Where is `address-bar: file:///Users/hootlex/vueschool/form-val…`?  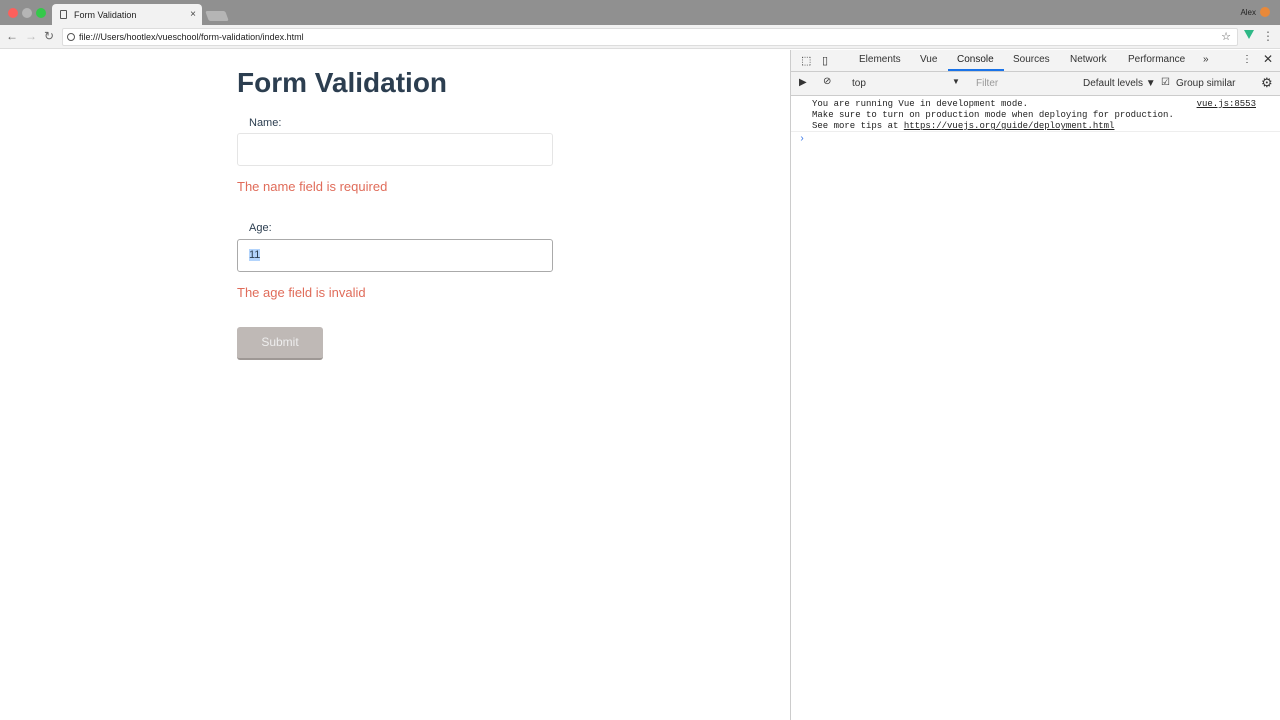
address-bar: file:///Users/hootlex/vueschool/form-val… is located at coordinates (650, 37).